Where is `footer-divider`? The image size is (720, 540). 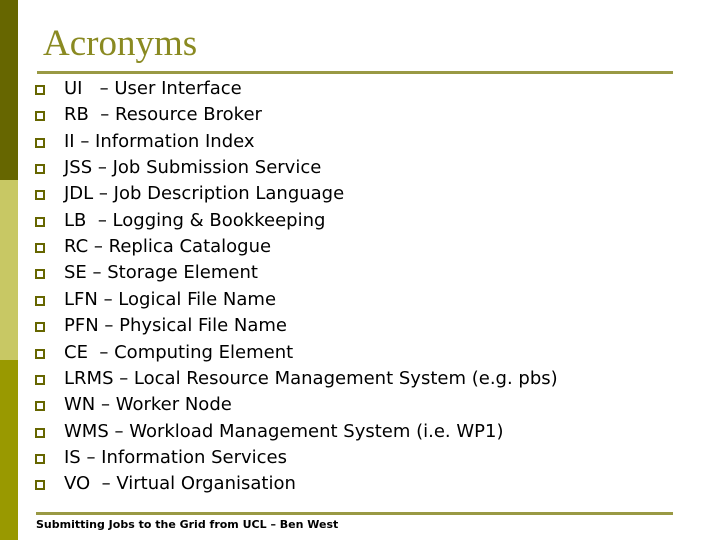 footer-divider is located at coordinates (354, 513).